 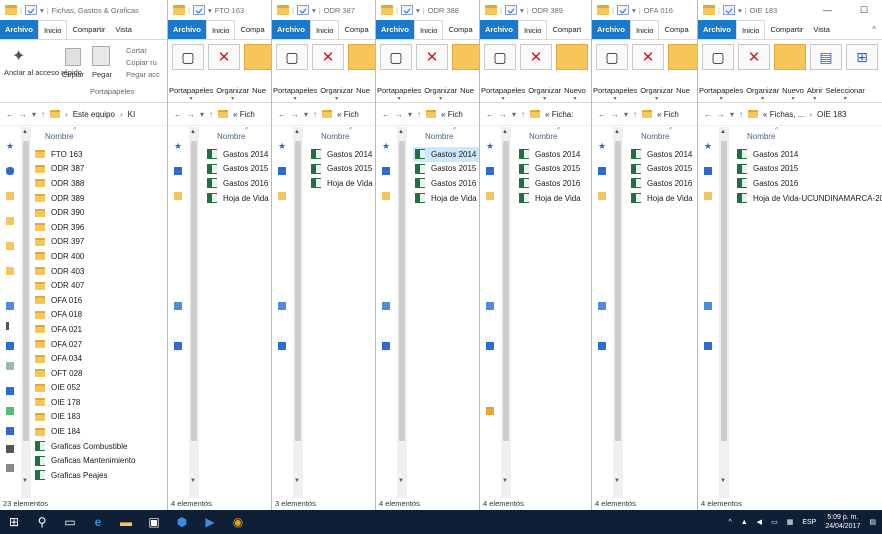 What do you see at coordinates (83, 114) in the screenshot?
I see `address-bar: ← → ▾ ↑ › Este equipo › KI` at bounding box center [83, 114].